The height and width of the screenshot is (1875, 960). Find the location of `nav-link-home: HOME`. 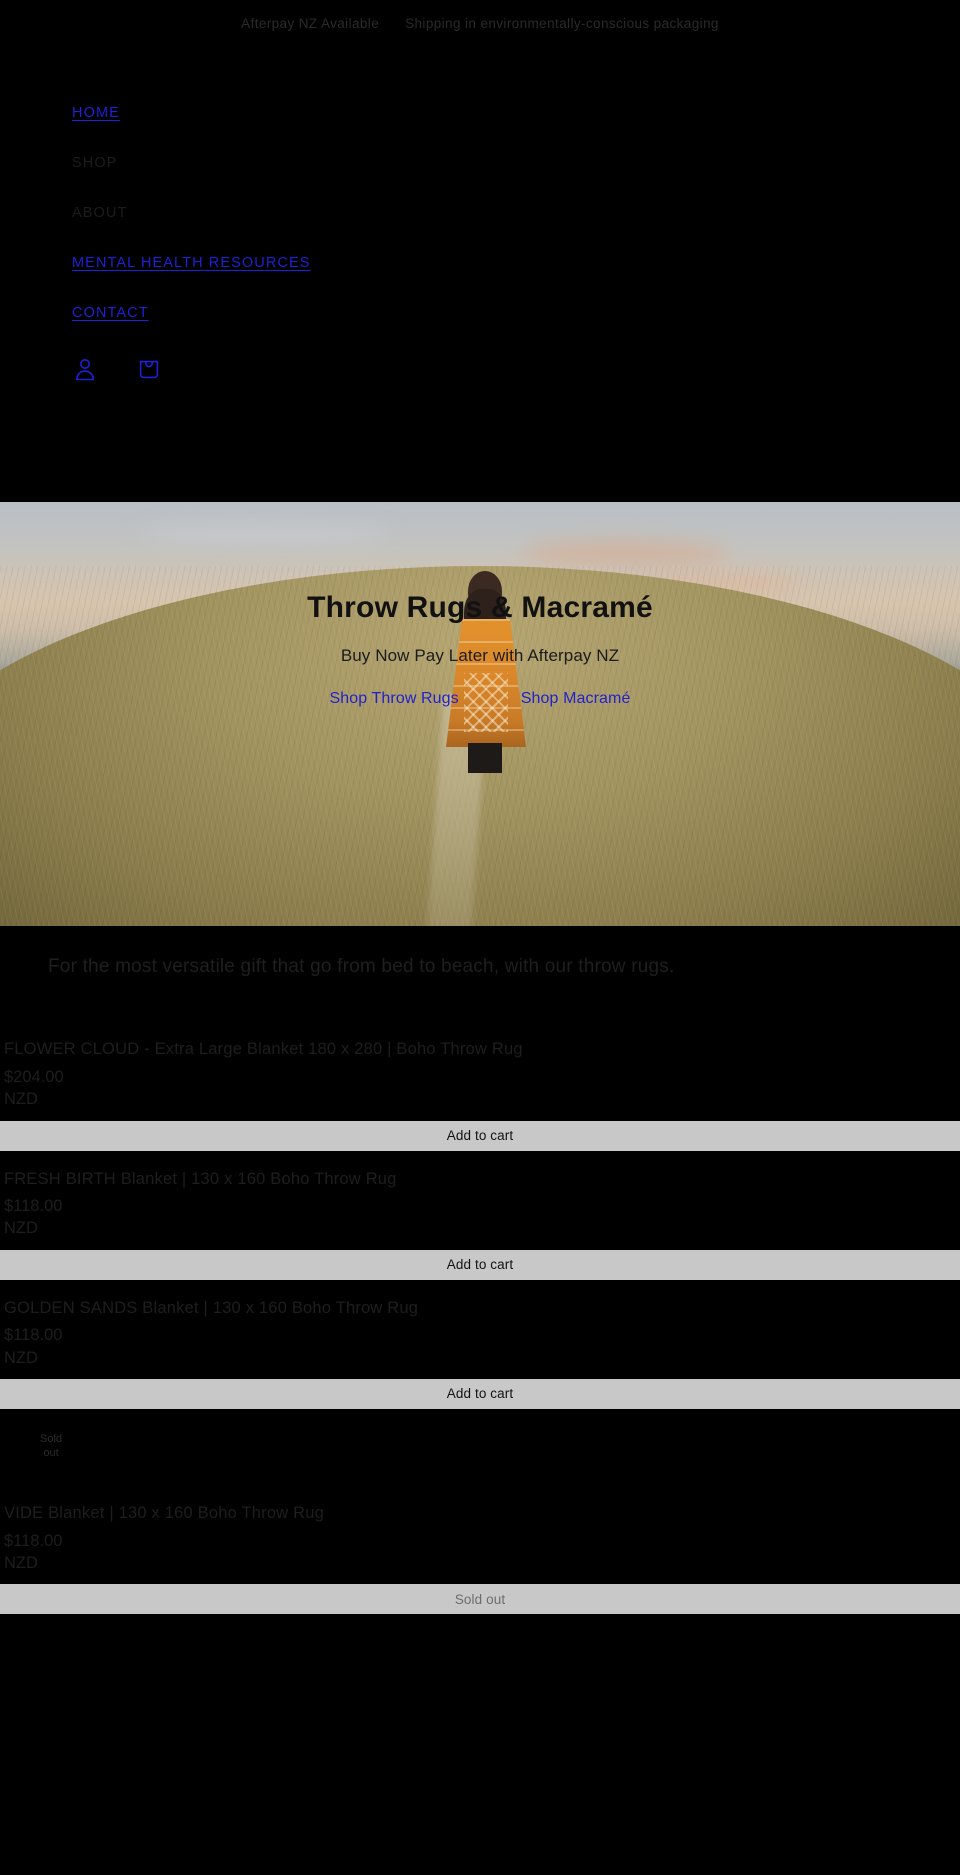

nav-link-home: HOME is located at coordinates (96, 113).